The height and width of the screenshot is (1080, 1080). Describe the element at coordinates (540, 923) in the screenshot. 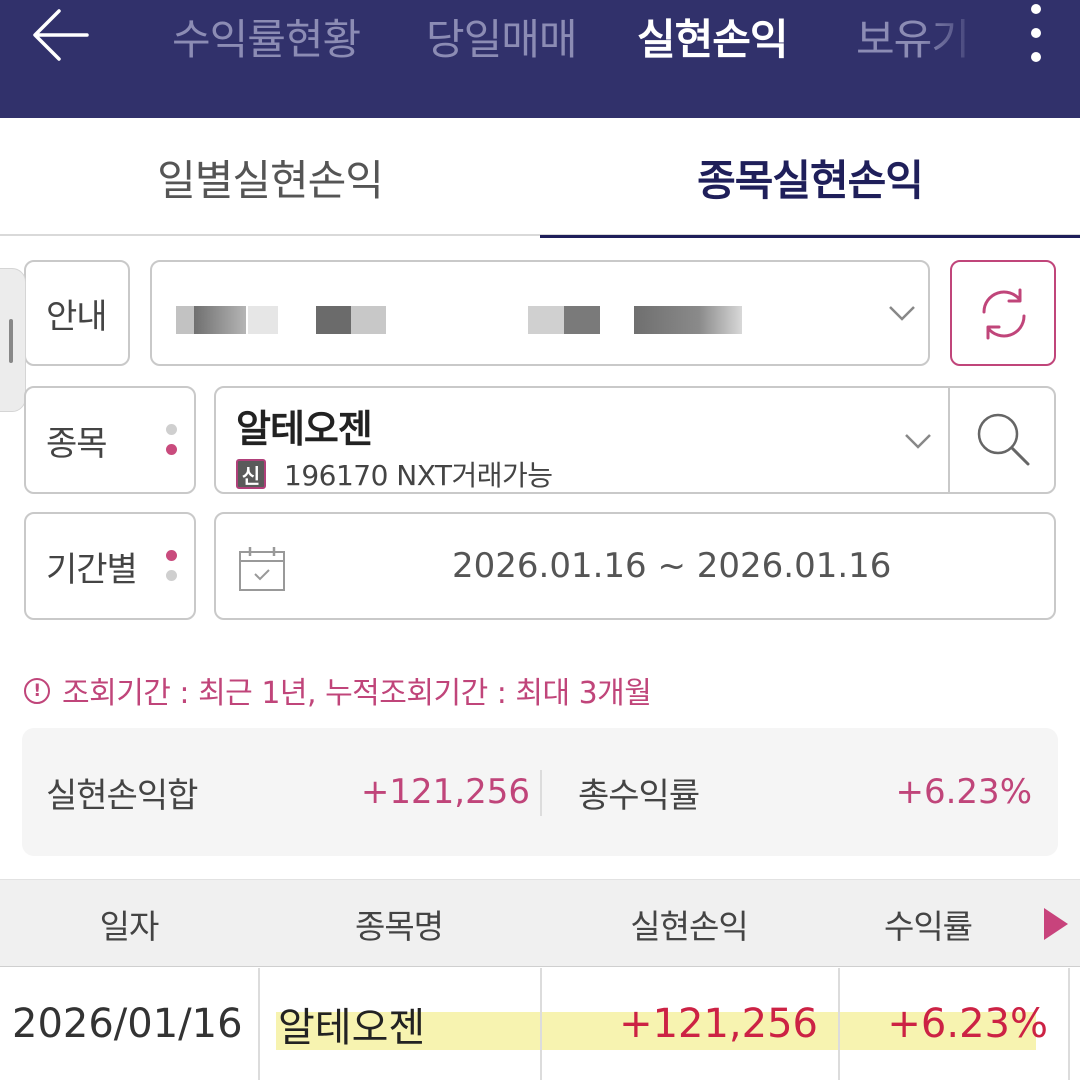

I see `table-header: 일자 종목명 실현손익 수익률` at that location.